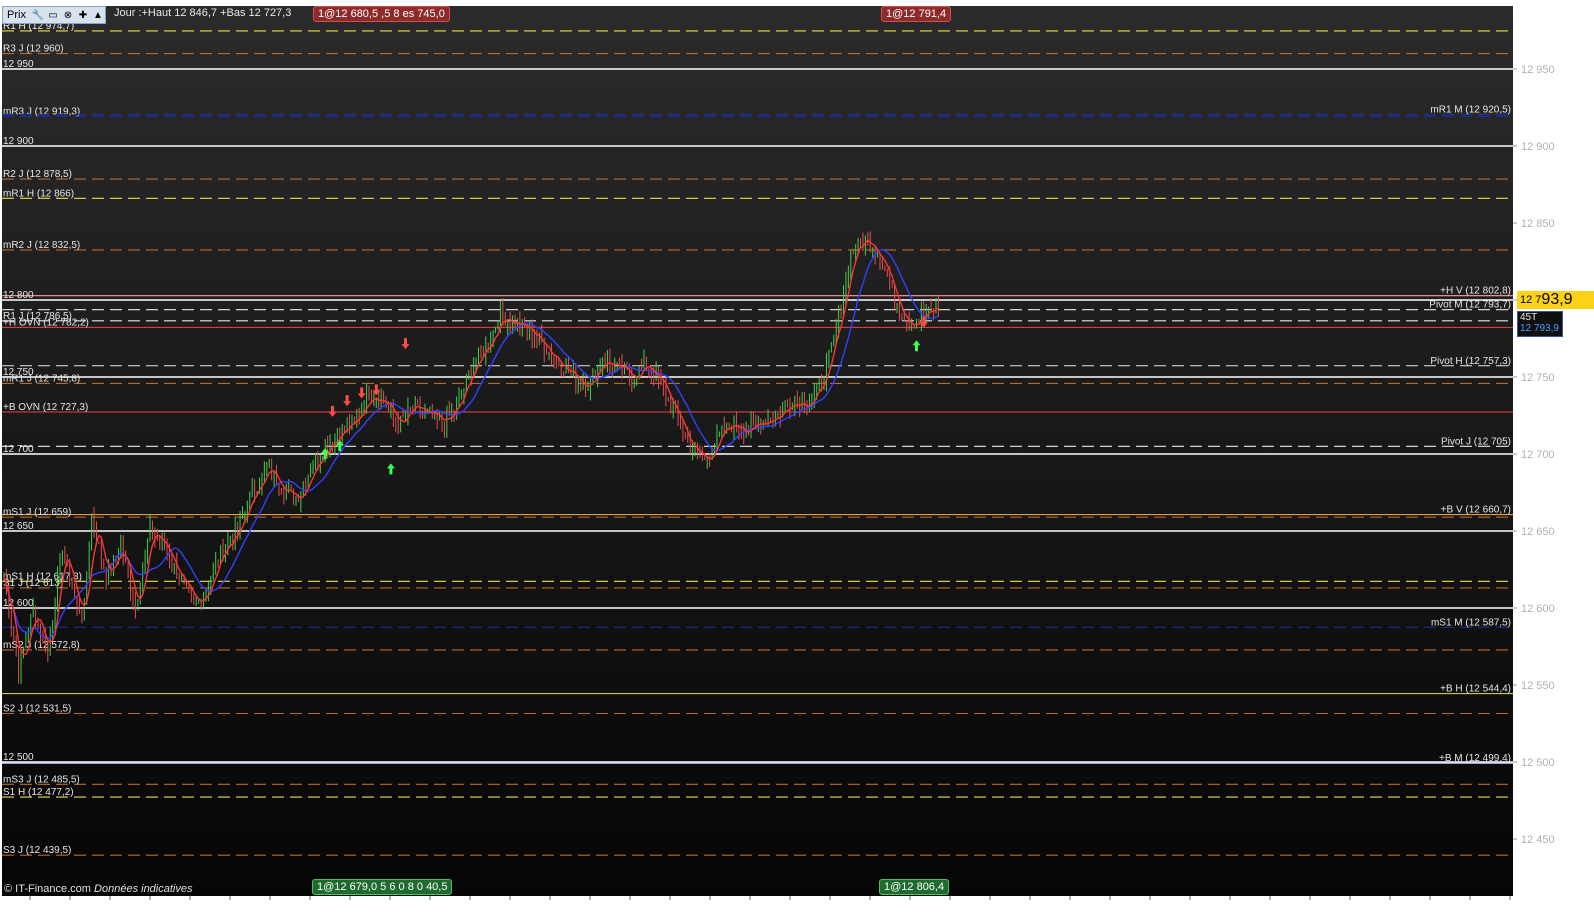 This screenshot has height=917, width=1594. I want to click on price-marker-value: 93,9, so click(1557, 299).